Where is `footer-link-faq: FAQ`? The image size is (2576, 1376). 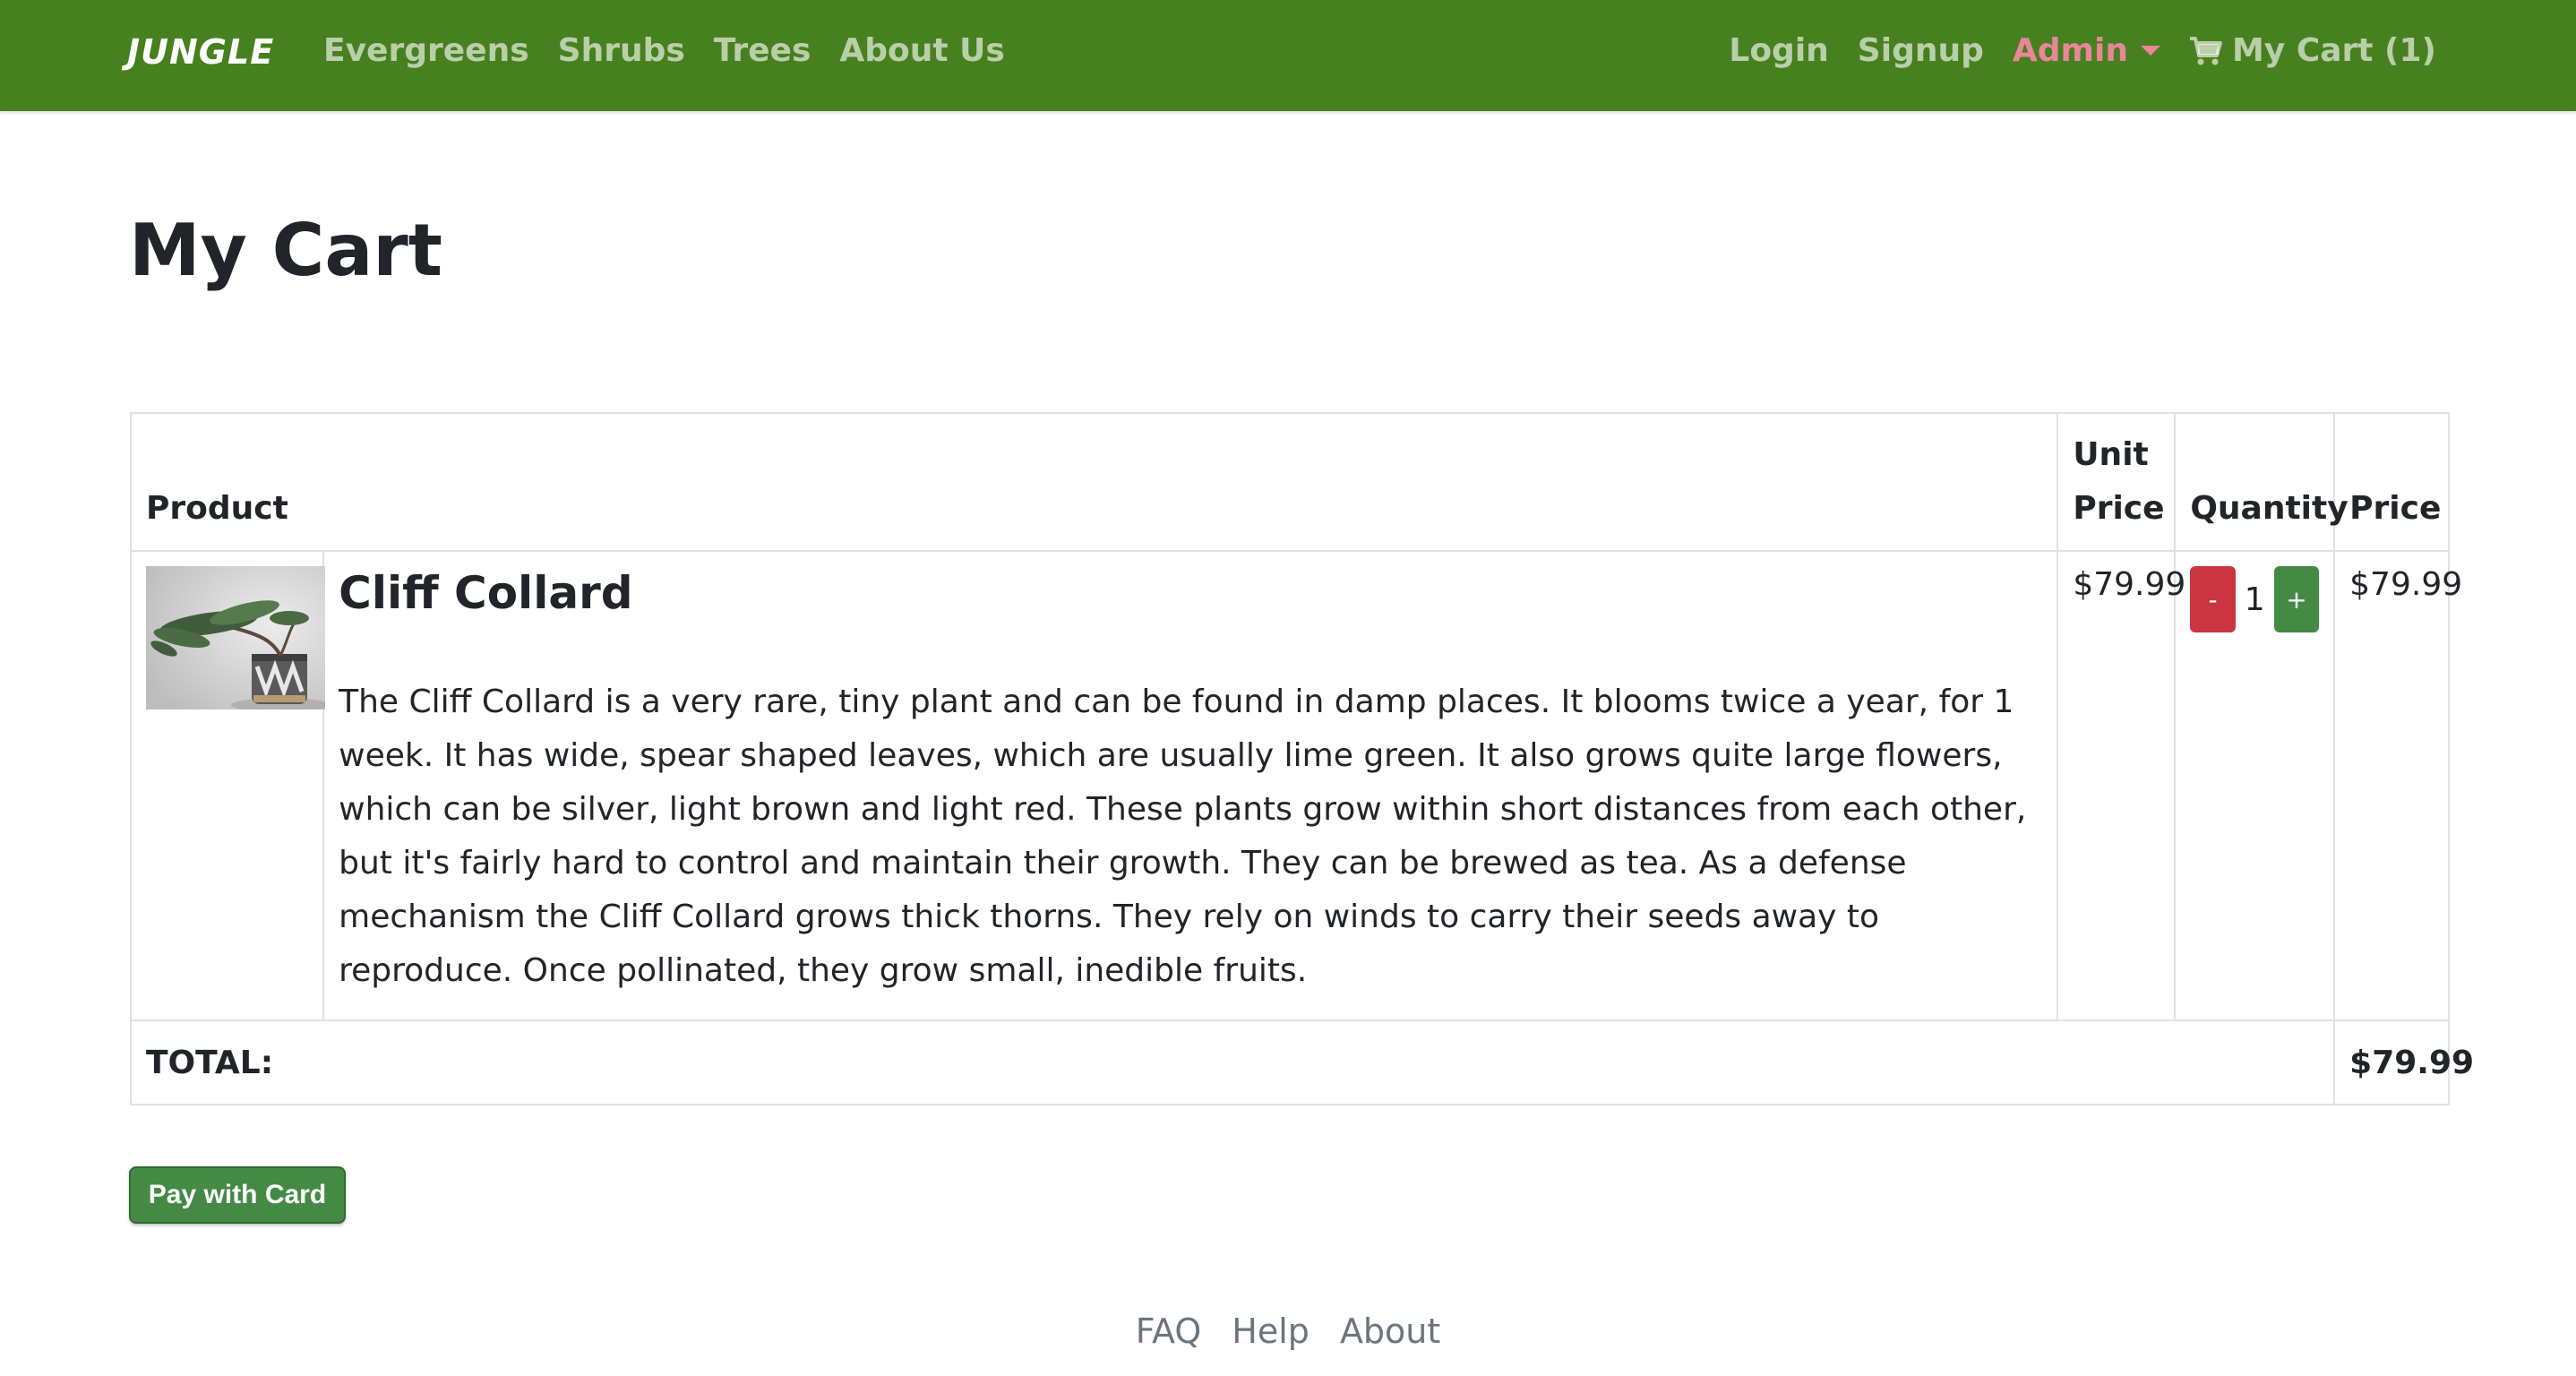
footer-link-faq: FAQ is located at coordinates (1169, 1331).